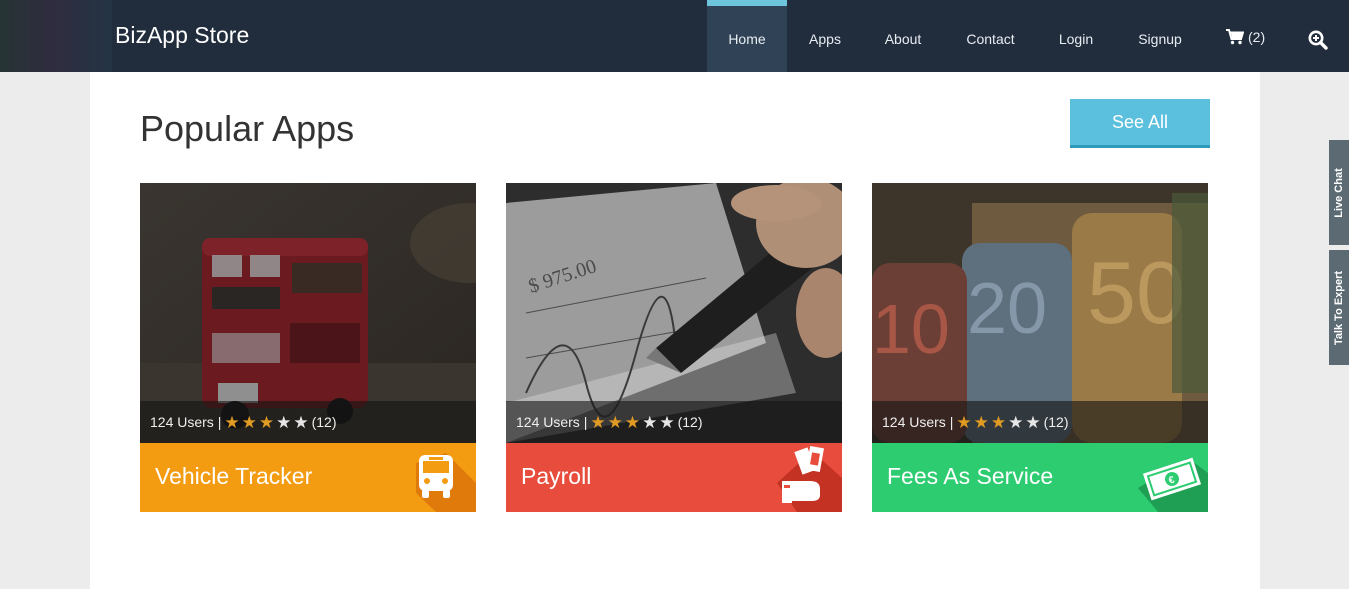 The image size is (1349, 589). I want to click on svg-text: 20, so click(1007, 309).